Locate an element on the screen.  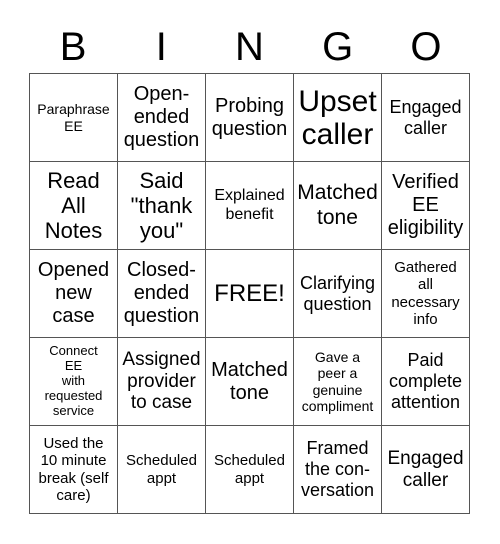
bingo-cell: Assigned provider to case is located at coordinates (162, 382).